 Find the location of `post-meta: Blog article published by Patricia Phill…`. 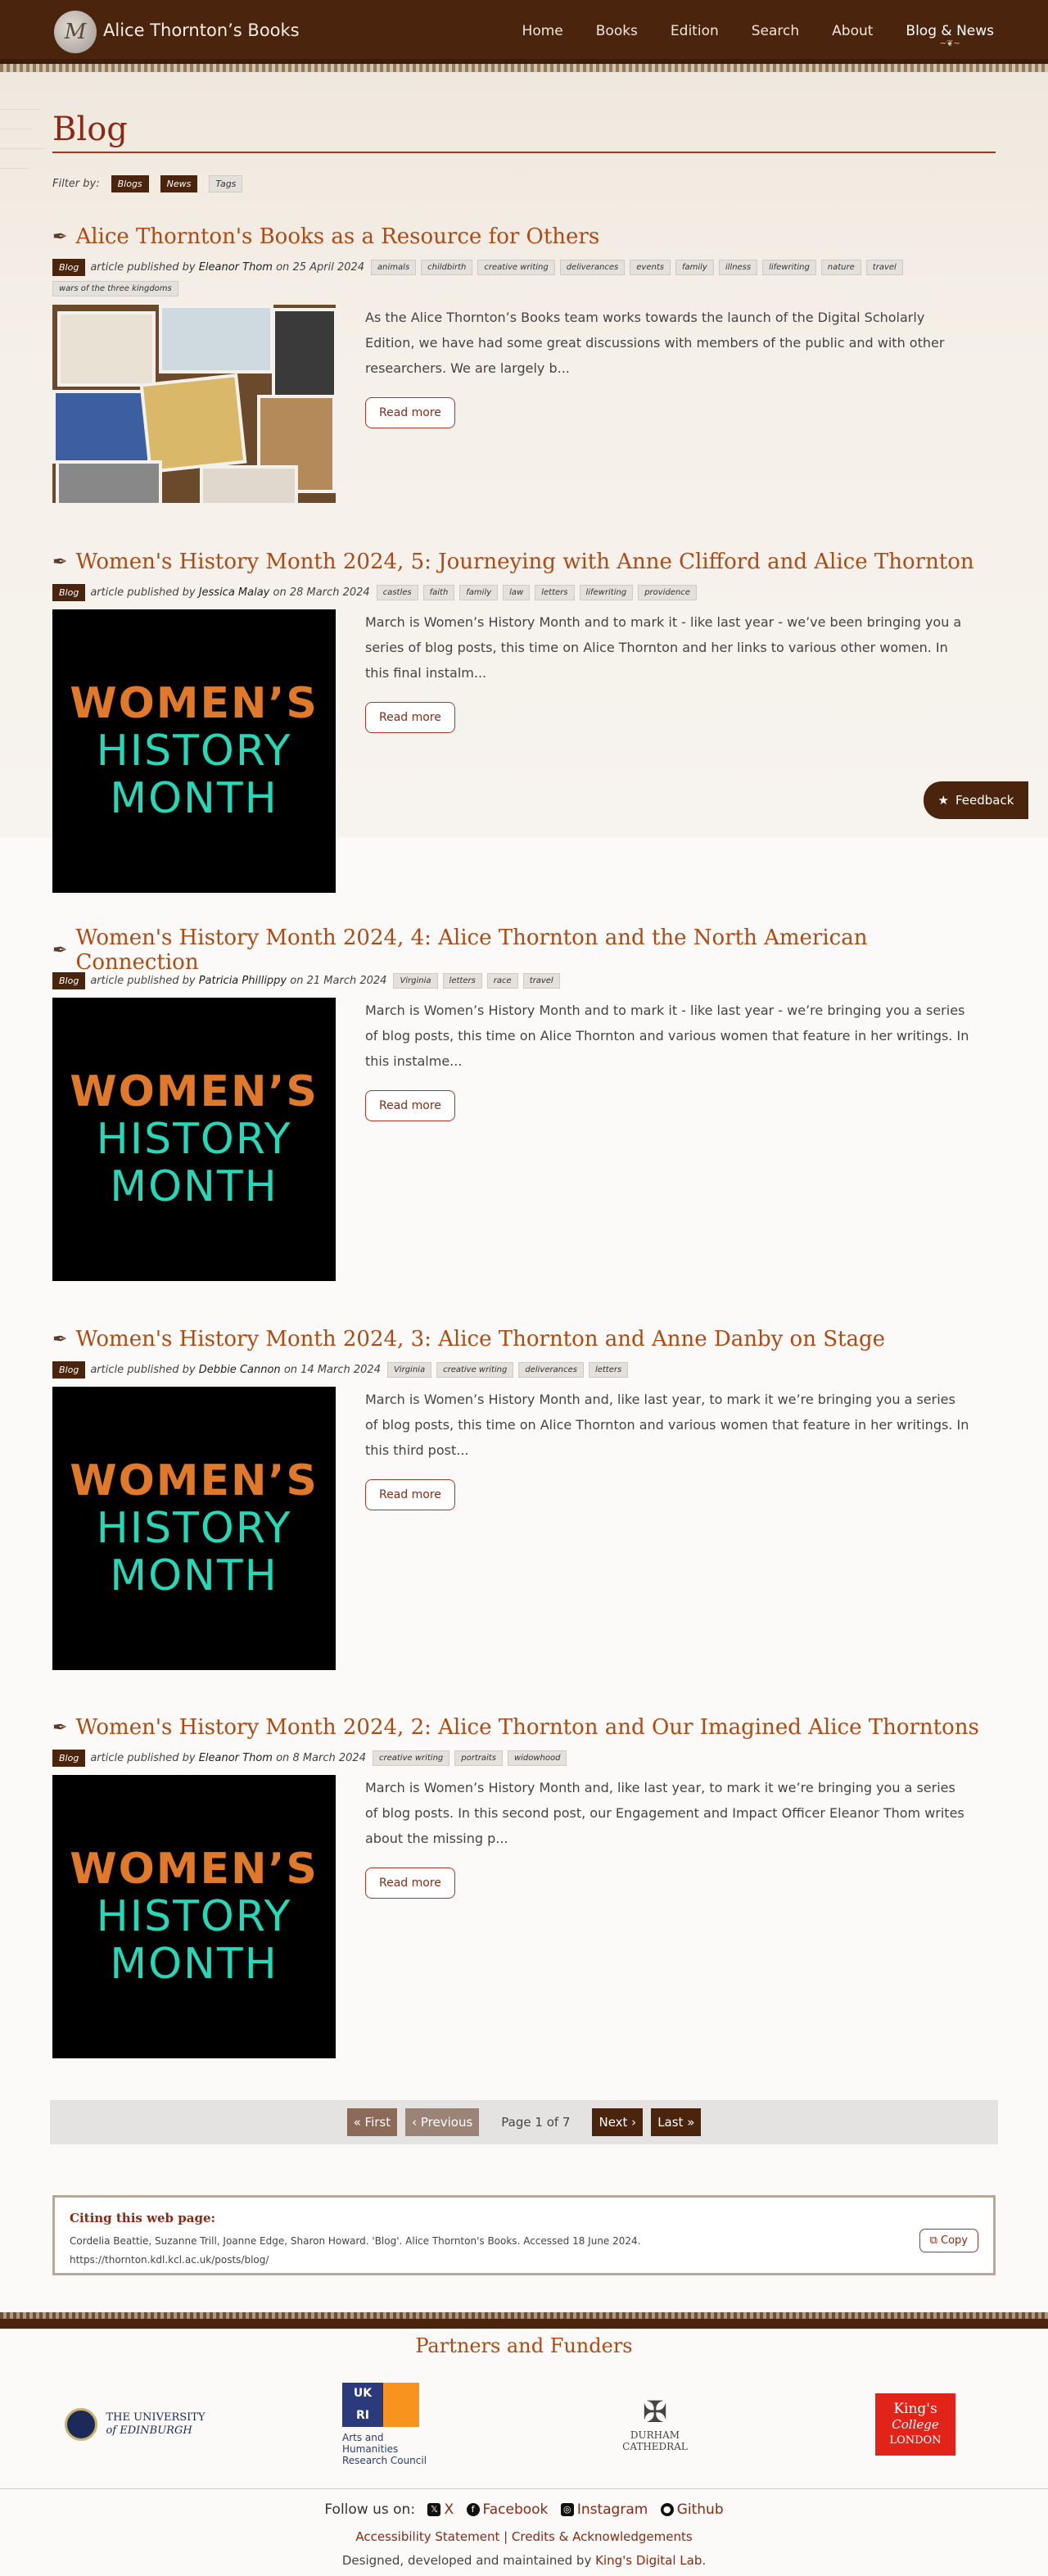

post-meta: Blog article published by Patricia Phill… is located at coordinates (524, 980).